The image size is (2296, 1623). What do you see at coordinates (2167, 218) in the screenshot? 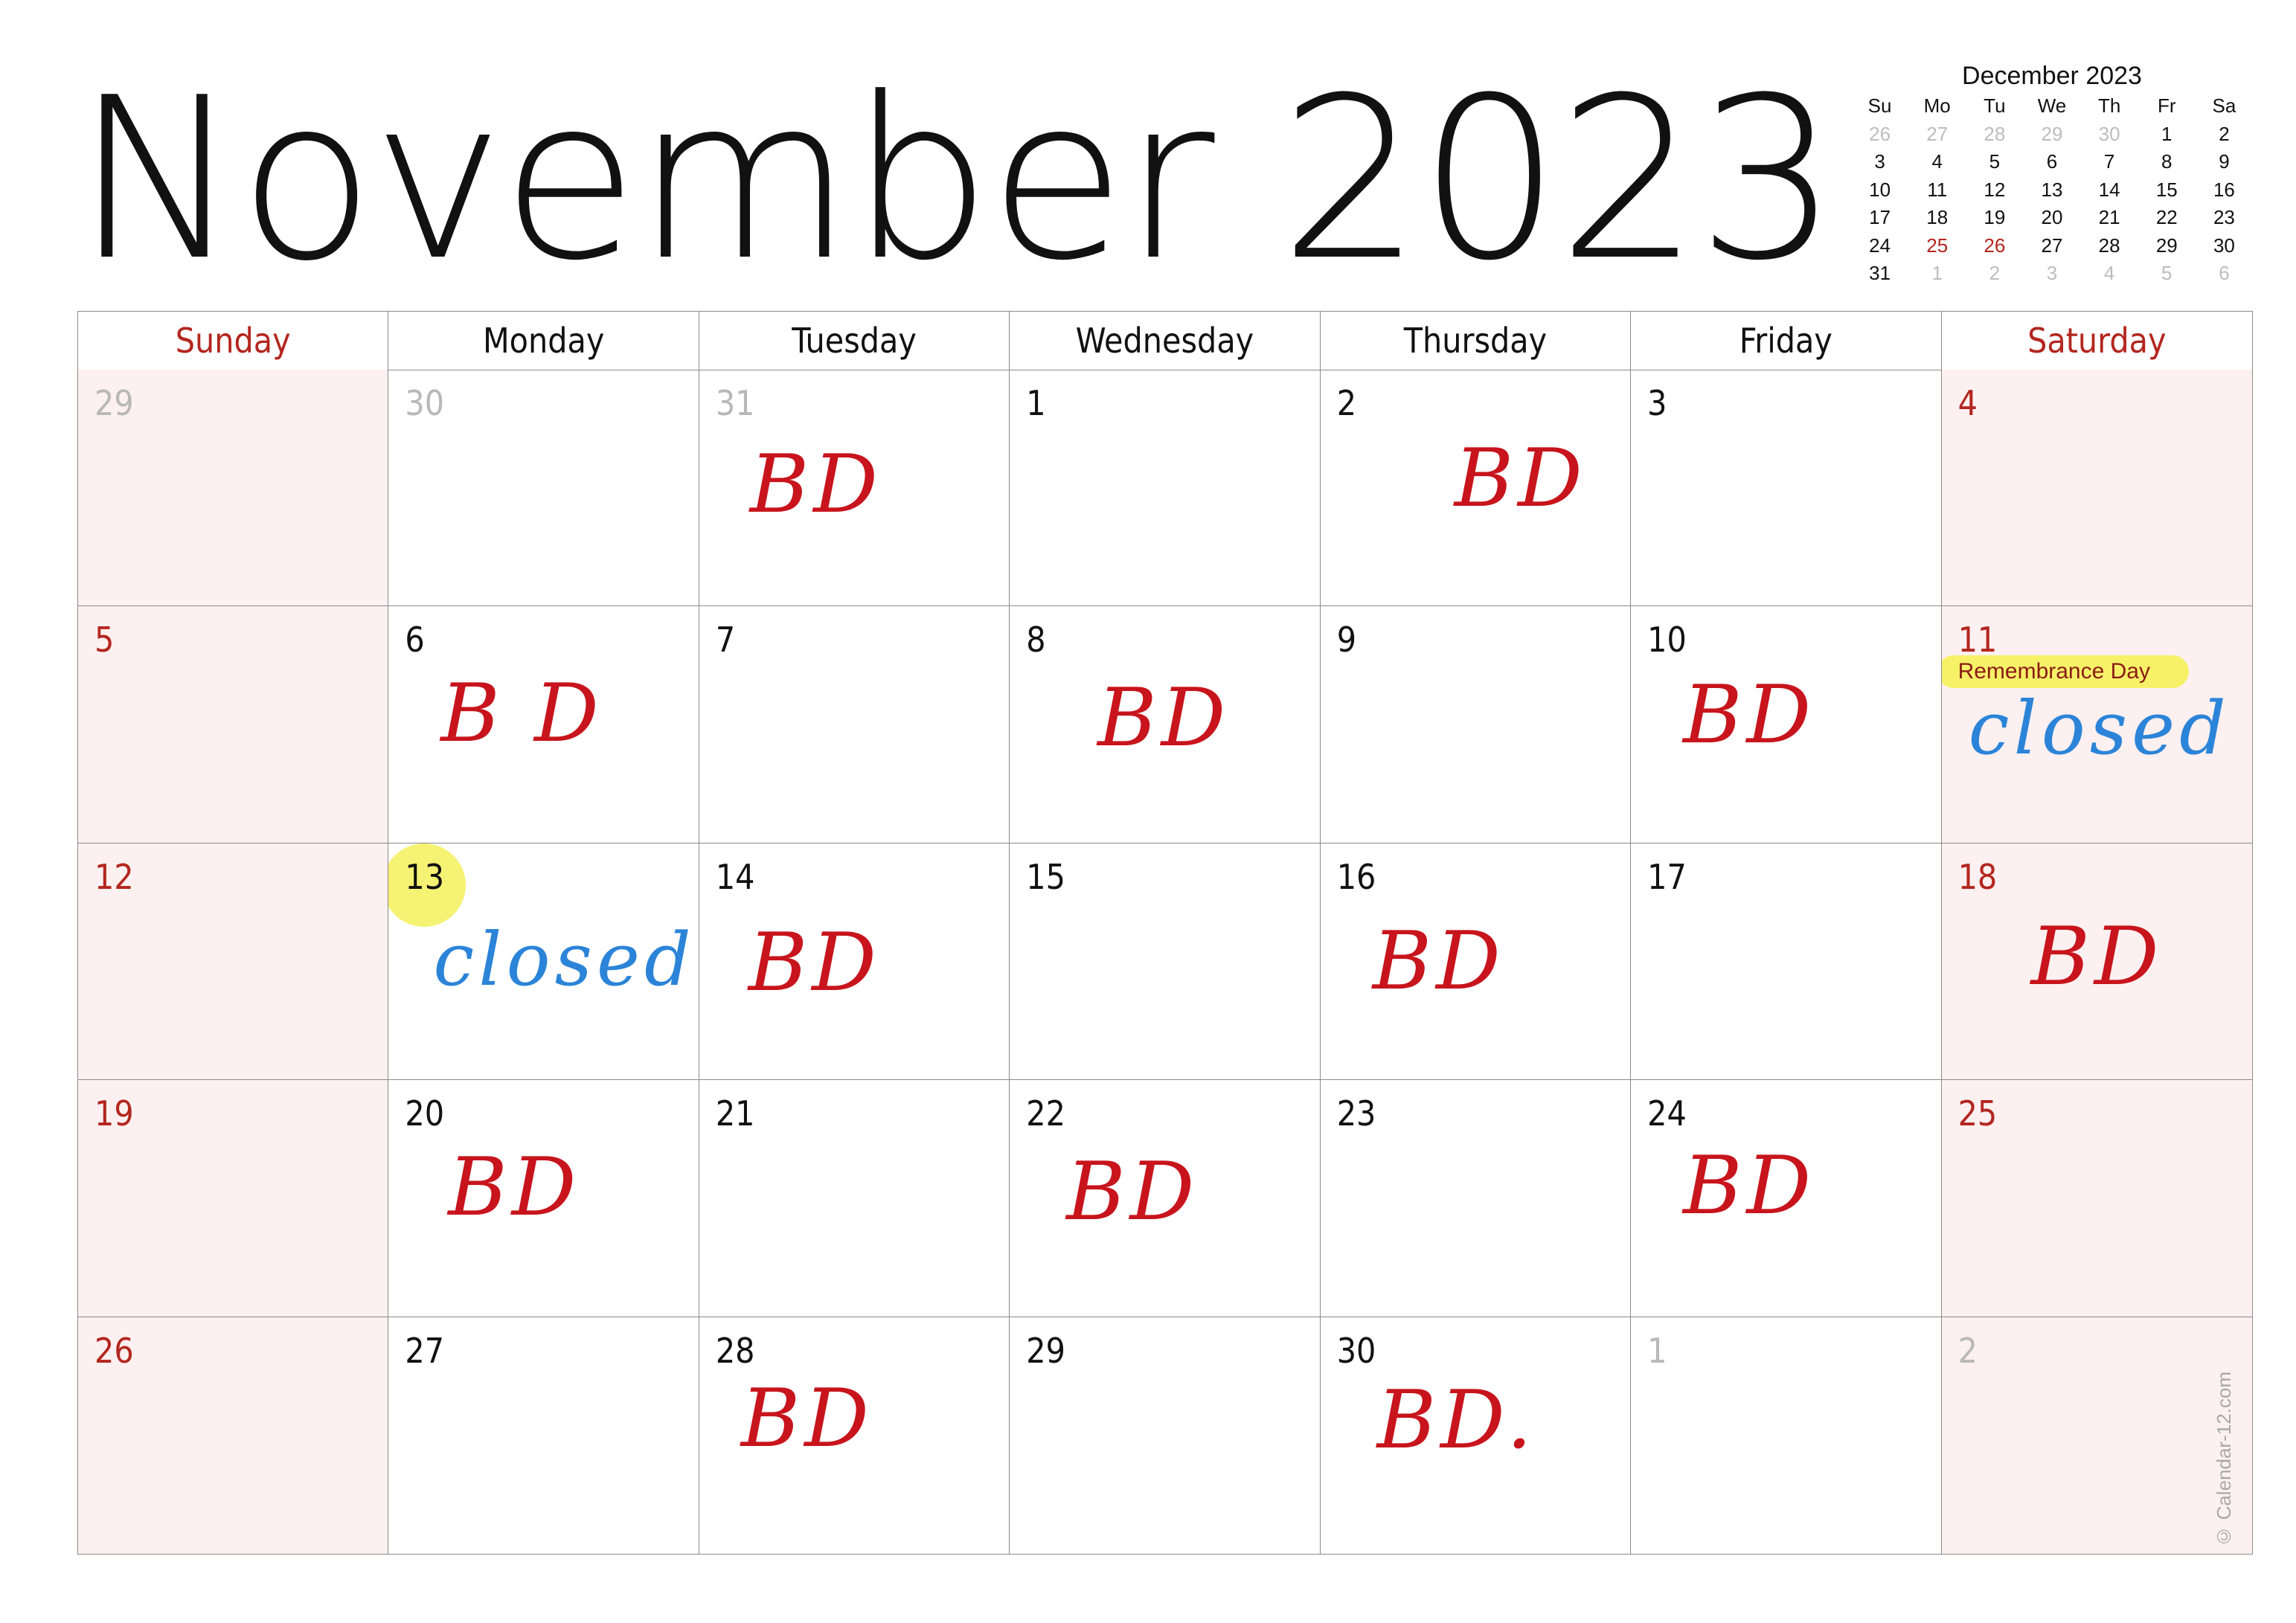
I see `mini-day: 22` at bounding box center [2167, 218].